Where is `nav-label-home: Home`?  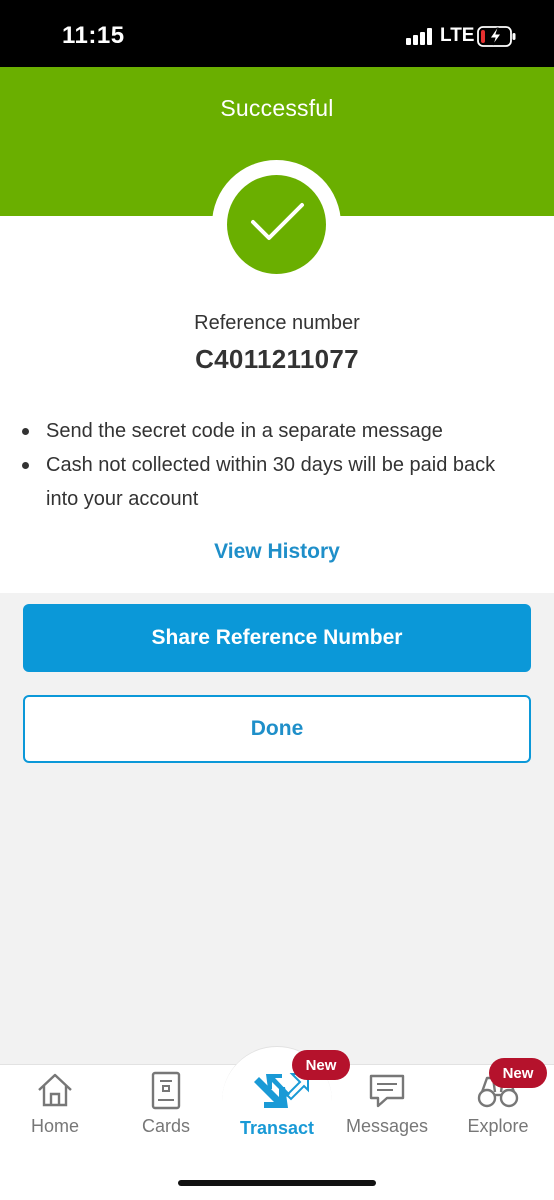 nav-label-home: Home is located at coordinates (54, 1126).